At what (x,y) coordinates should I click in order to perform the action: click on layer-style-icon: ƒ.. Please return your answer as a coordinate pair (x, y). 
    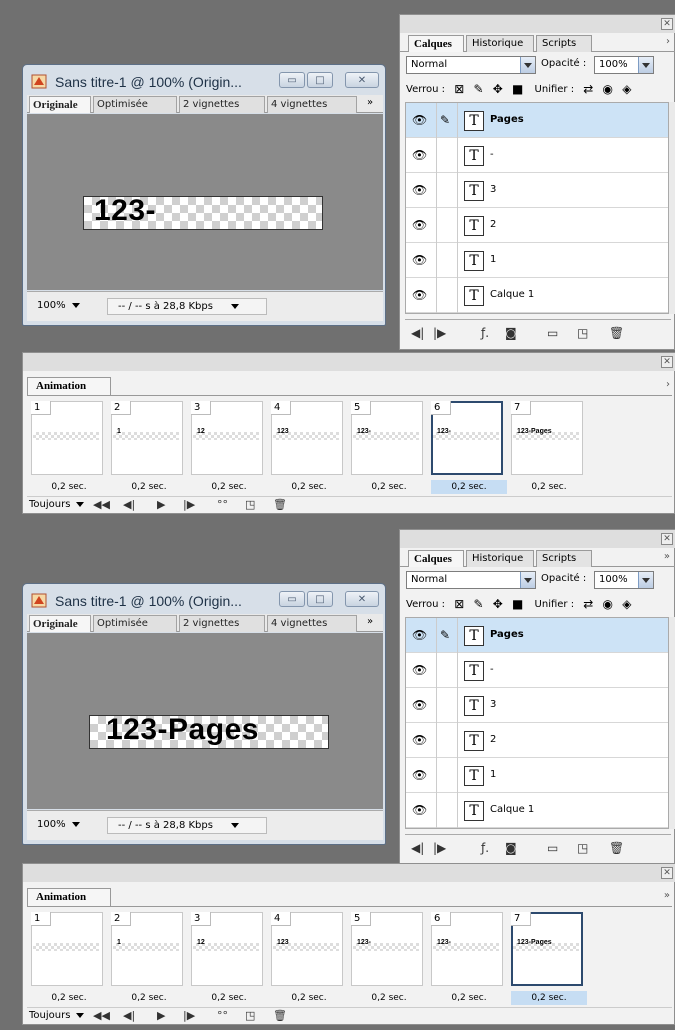
    Looking at the image, I should click on (485, 848).